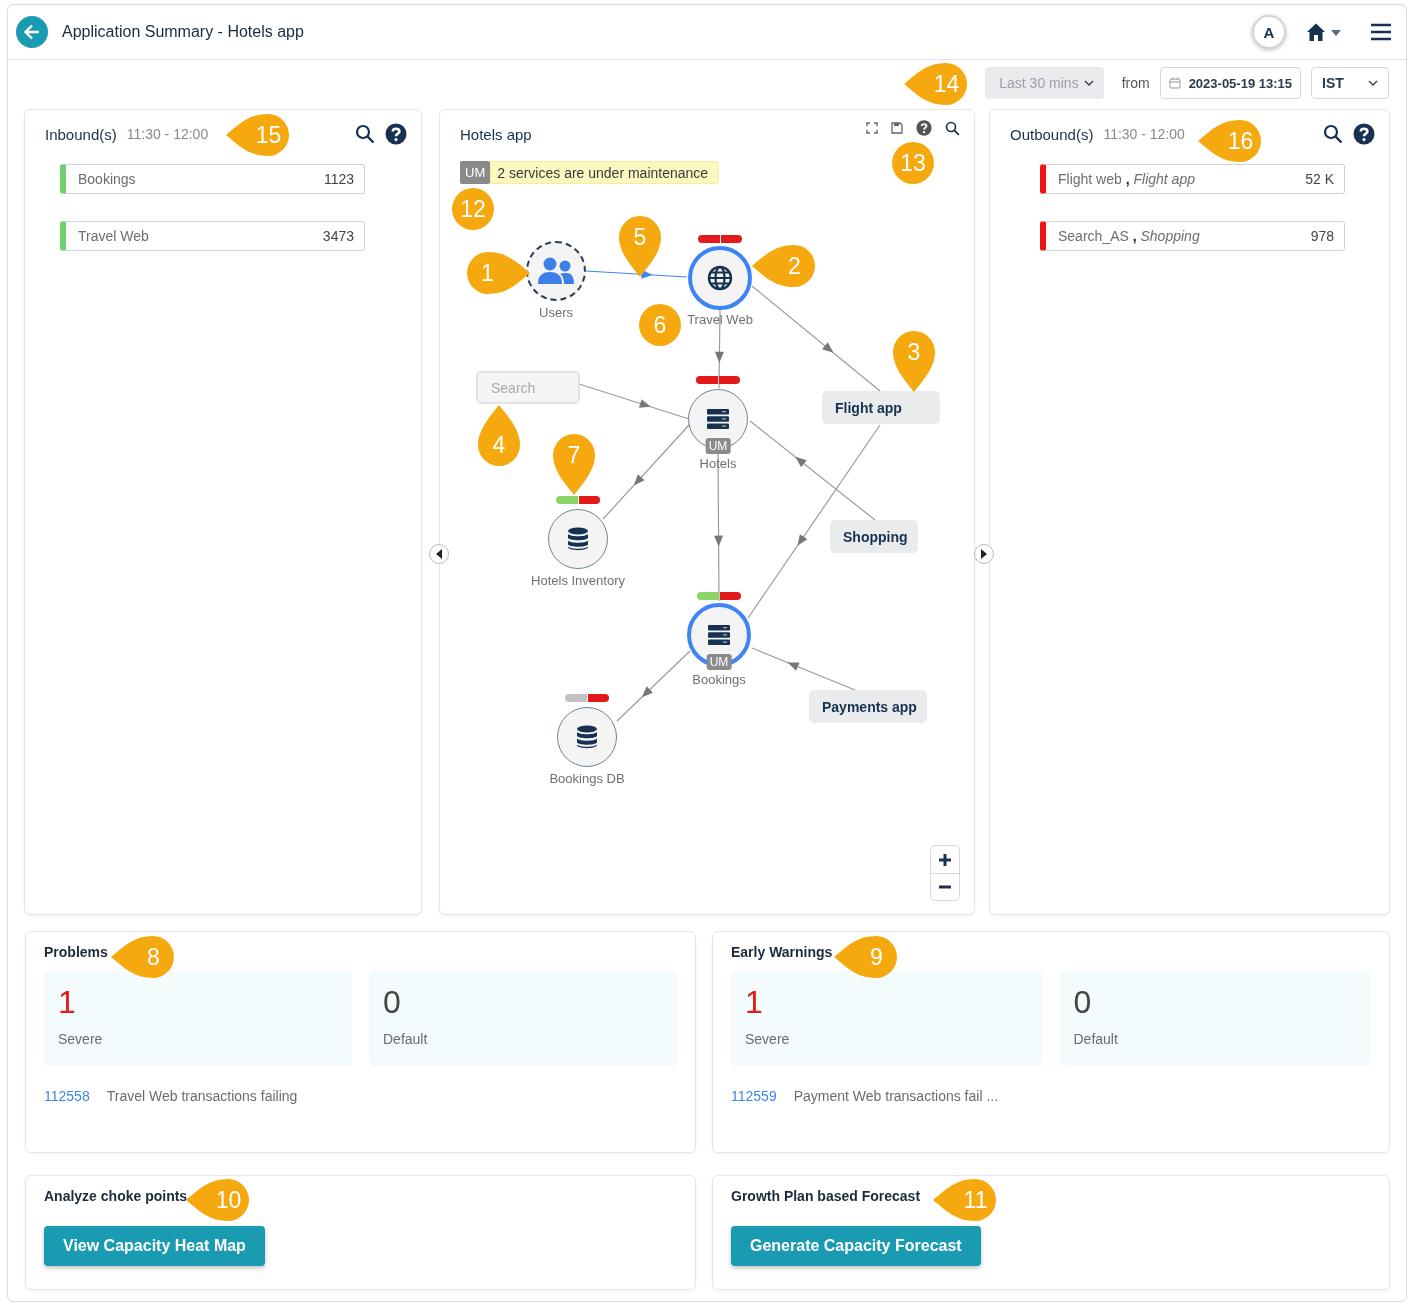 The height and width of the screenshot is (1306, 1412). I want to click on callout-marker: 14, so click(936, 84).